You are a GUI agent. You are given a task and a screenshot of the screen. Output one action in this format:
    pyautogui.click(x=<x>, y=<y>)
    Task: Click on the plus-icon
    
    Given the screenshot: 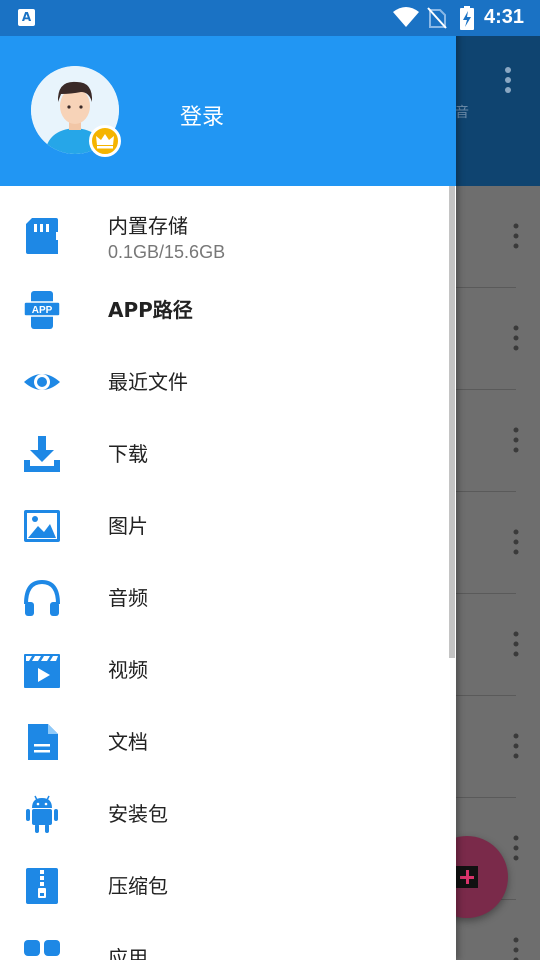 What is the action you would take?
    pyautogui.click(x=467, y=877)
    